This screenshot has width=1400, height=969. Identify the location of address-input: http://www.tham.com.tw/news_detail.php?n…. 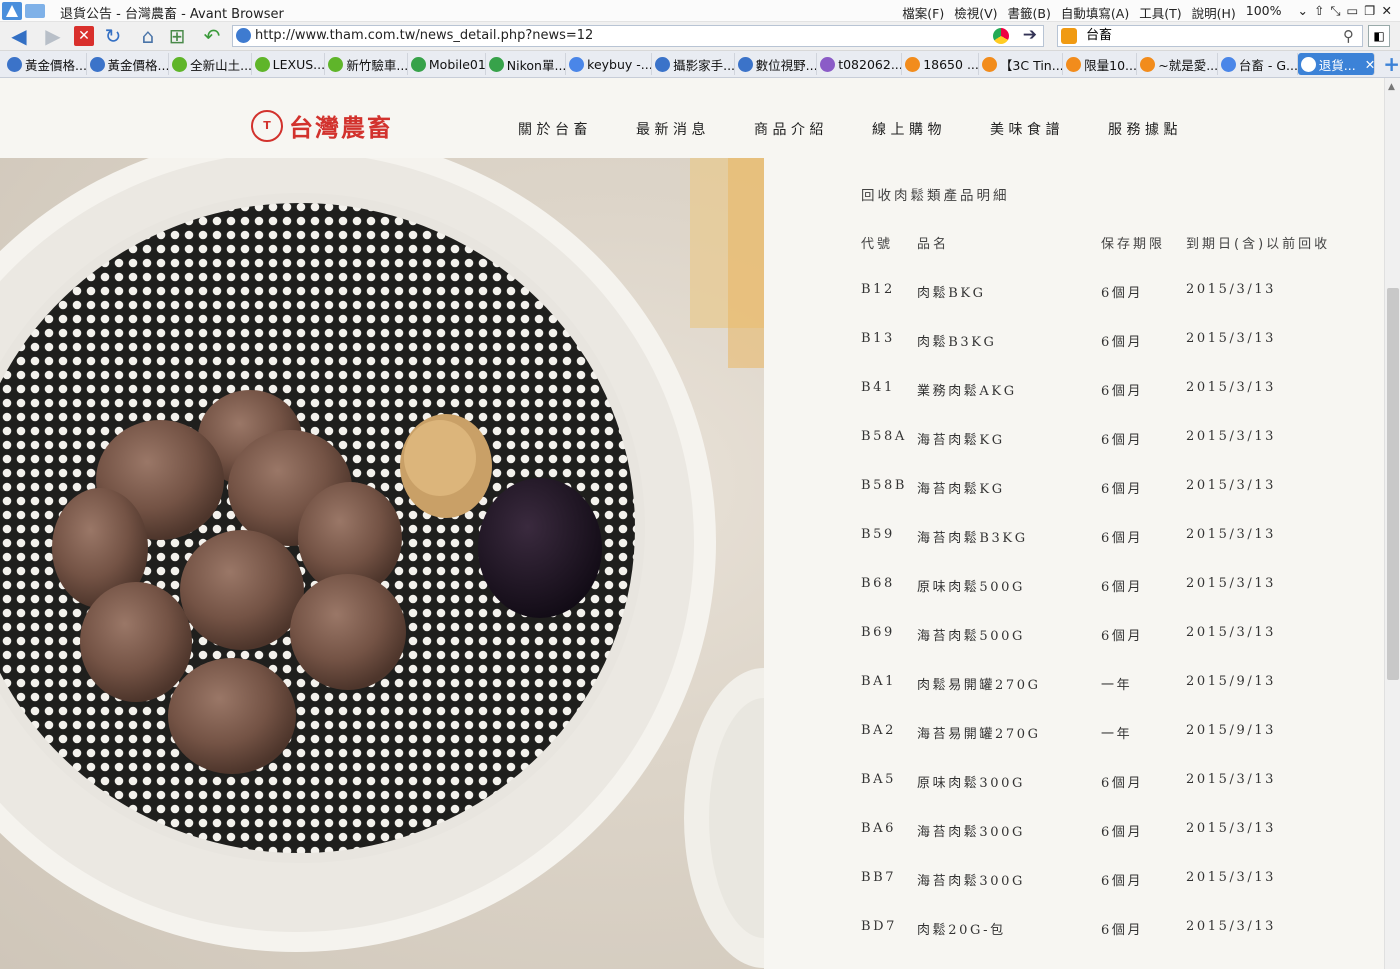
(424, 35).